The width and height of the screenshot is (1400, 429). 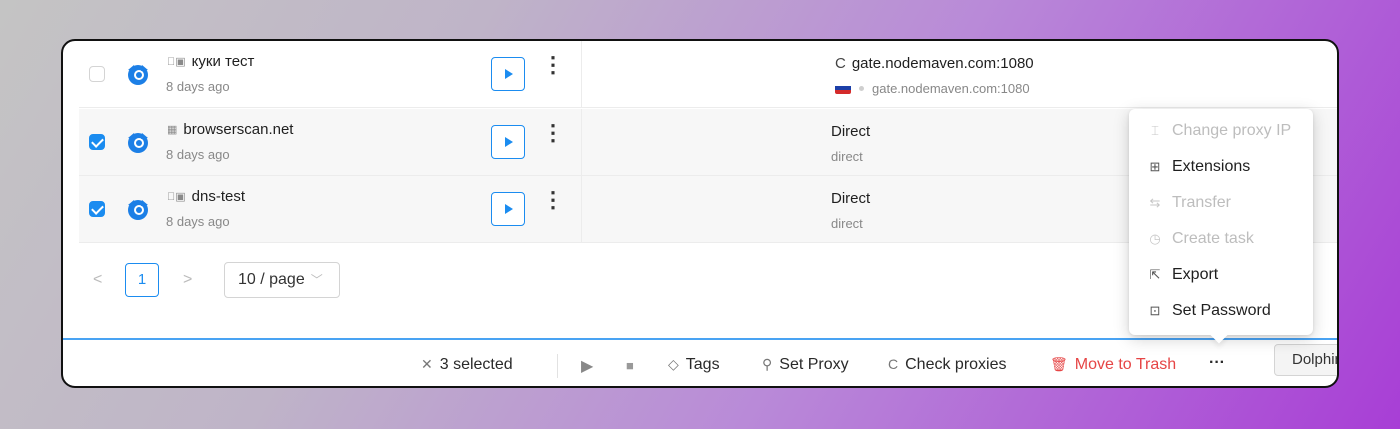 What do you see at coordinates (271, 279) in the screenshot?
I see `page-size-label: 10 / page` at bounding box center [271, 279].